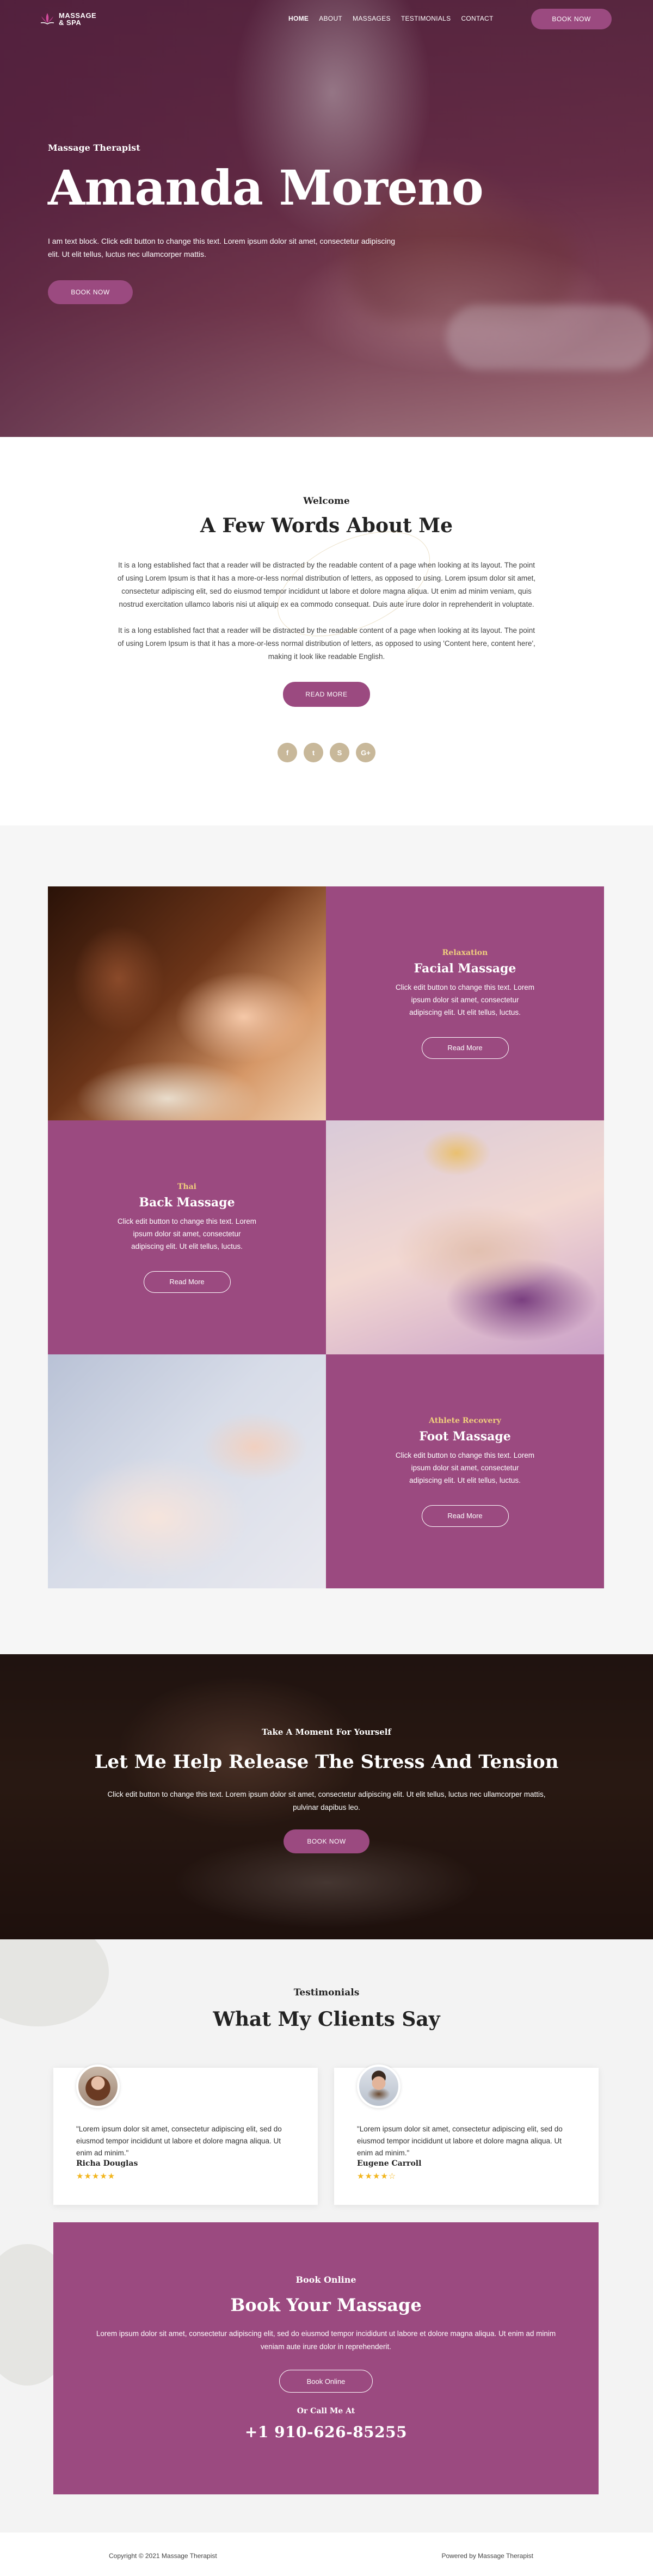 The height and width of the screenshot is (2576, 653). Describe the element at coordinates (326, 2432) in the screenshot. I see `phone-number: +1 910-626-85255` at that location.